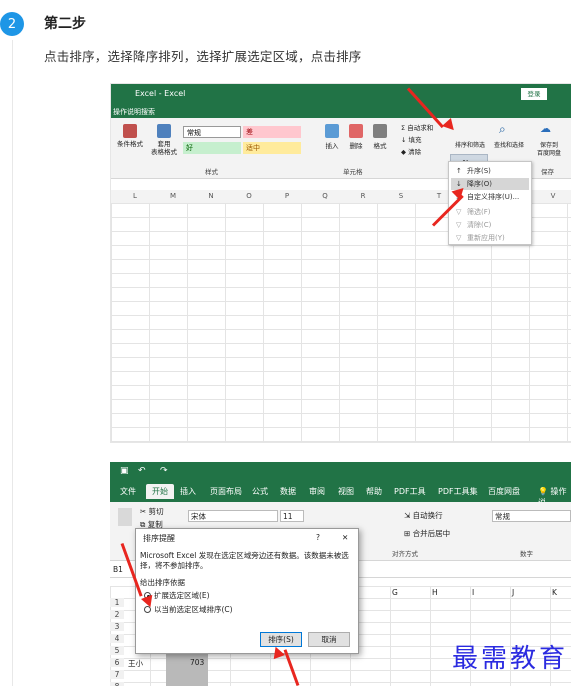 This screenshot has height=686, width=571. I want to click on autosum-button: Σ 自动求和, so click(417, 127).